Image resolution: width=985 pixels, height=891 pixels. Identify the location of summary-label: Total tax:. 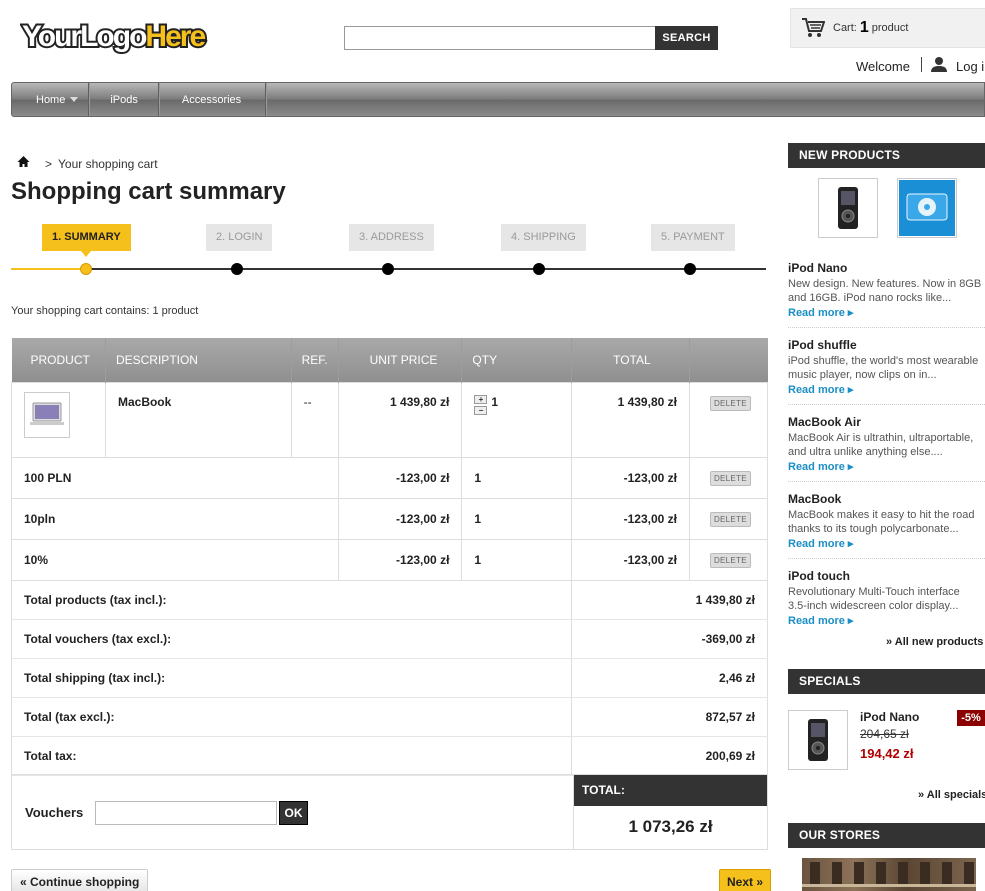
(291, 755).